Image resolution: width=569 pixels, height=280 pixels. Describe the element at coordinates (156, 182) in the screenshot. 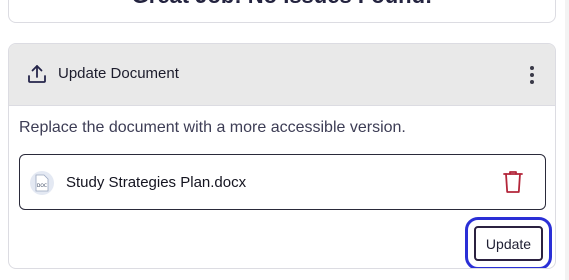

I see `file-name: Study Strategies Plan.docx` at that location.